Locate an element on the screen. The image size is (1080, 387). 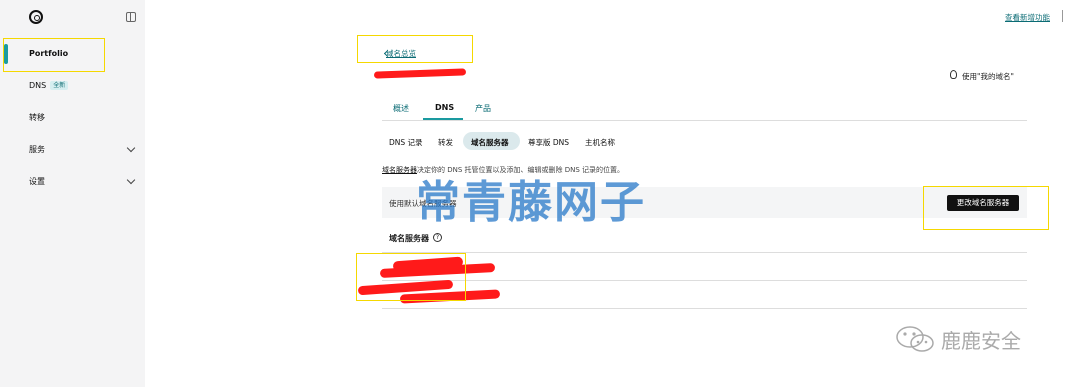
new-badge: 全新 is located at coordinates (59, 85).